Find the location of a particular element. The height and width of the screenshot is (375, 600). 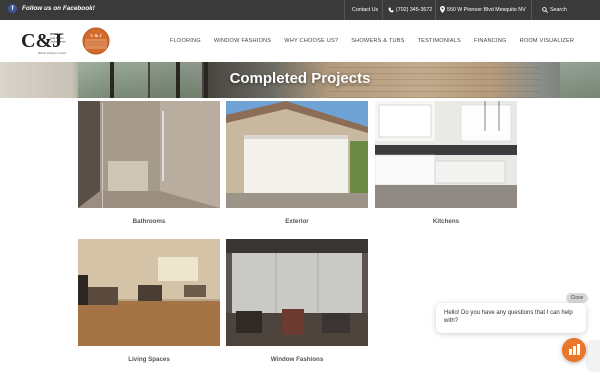

facebook-label: Follow us on Facebook! is located at coordinates (58, 8).